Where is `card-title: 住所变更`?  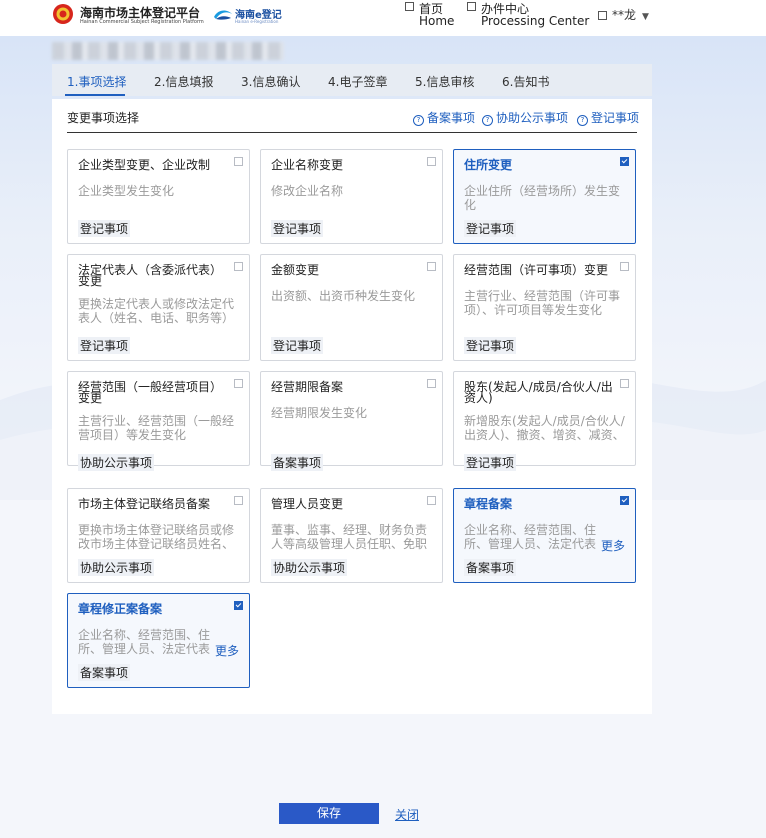
card-title: 住所变更 is located at coordinates (488, 165).